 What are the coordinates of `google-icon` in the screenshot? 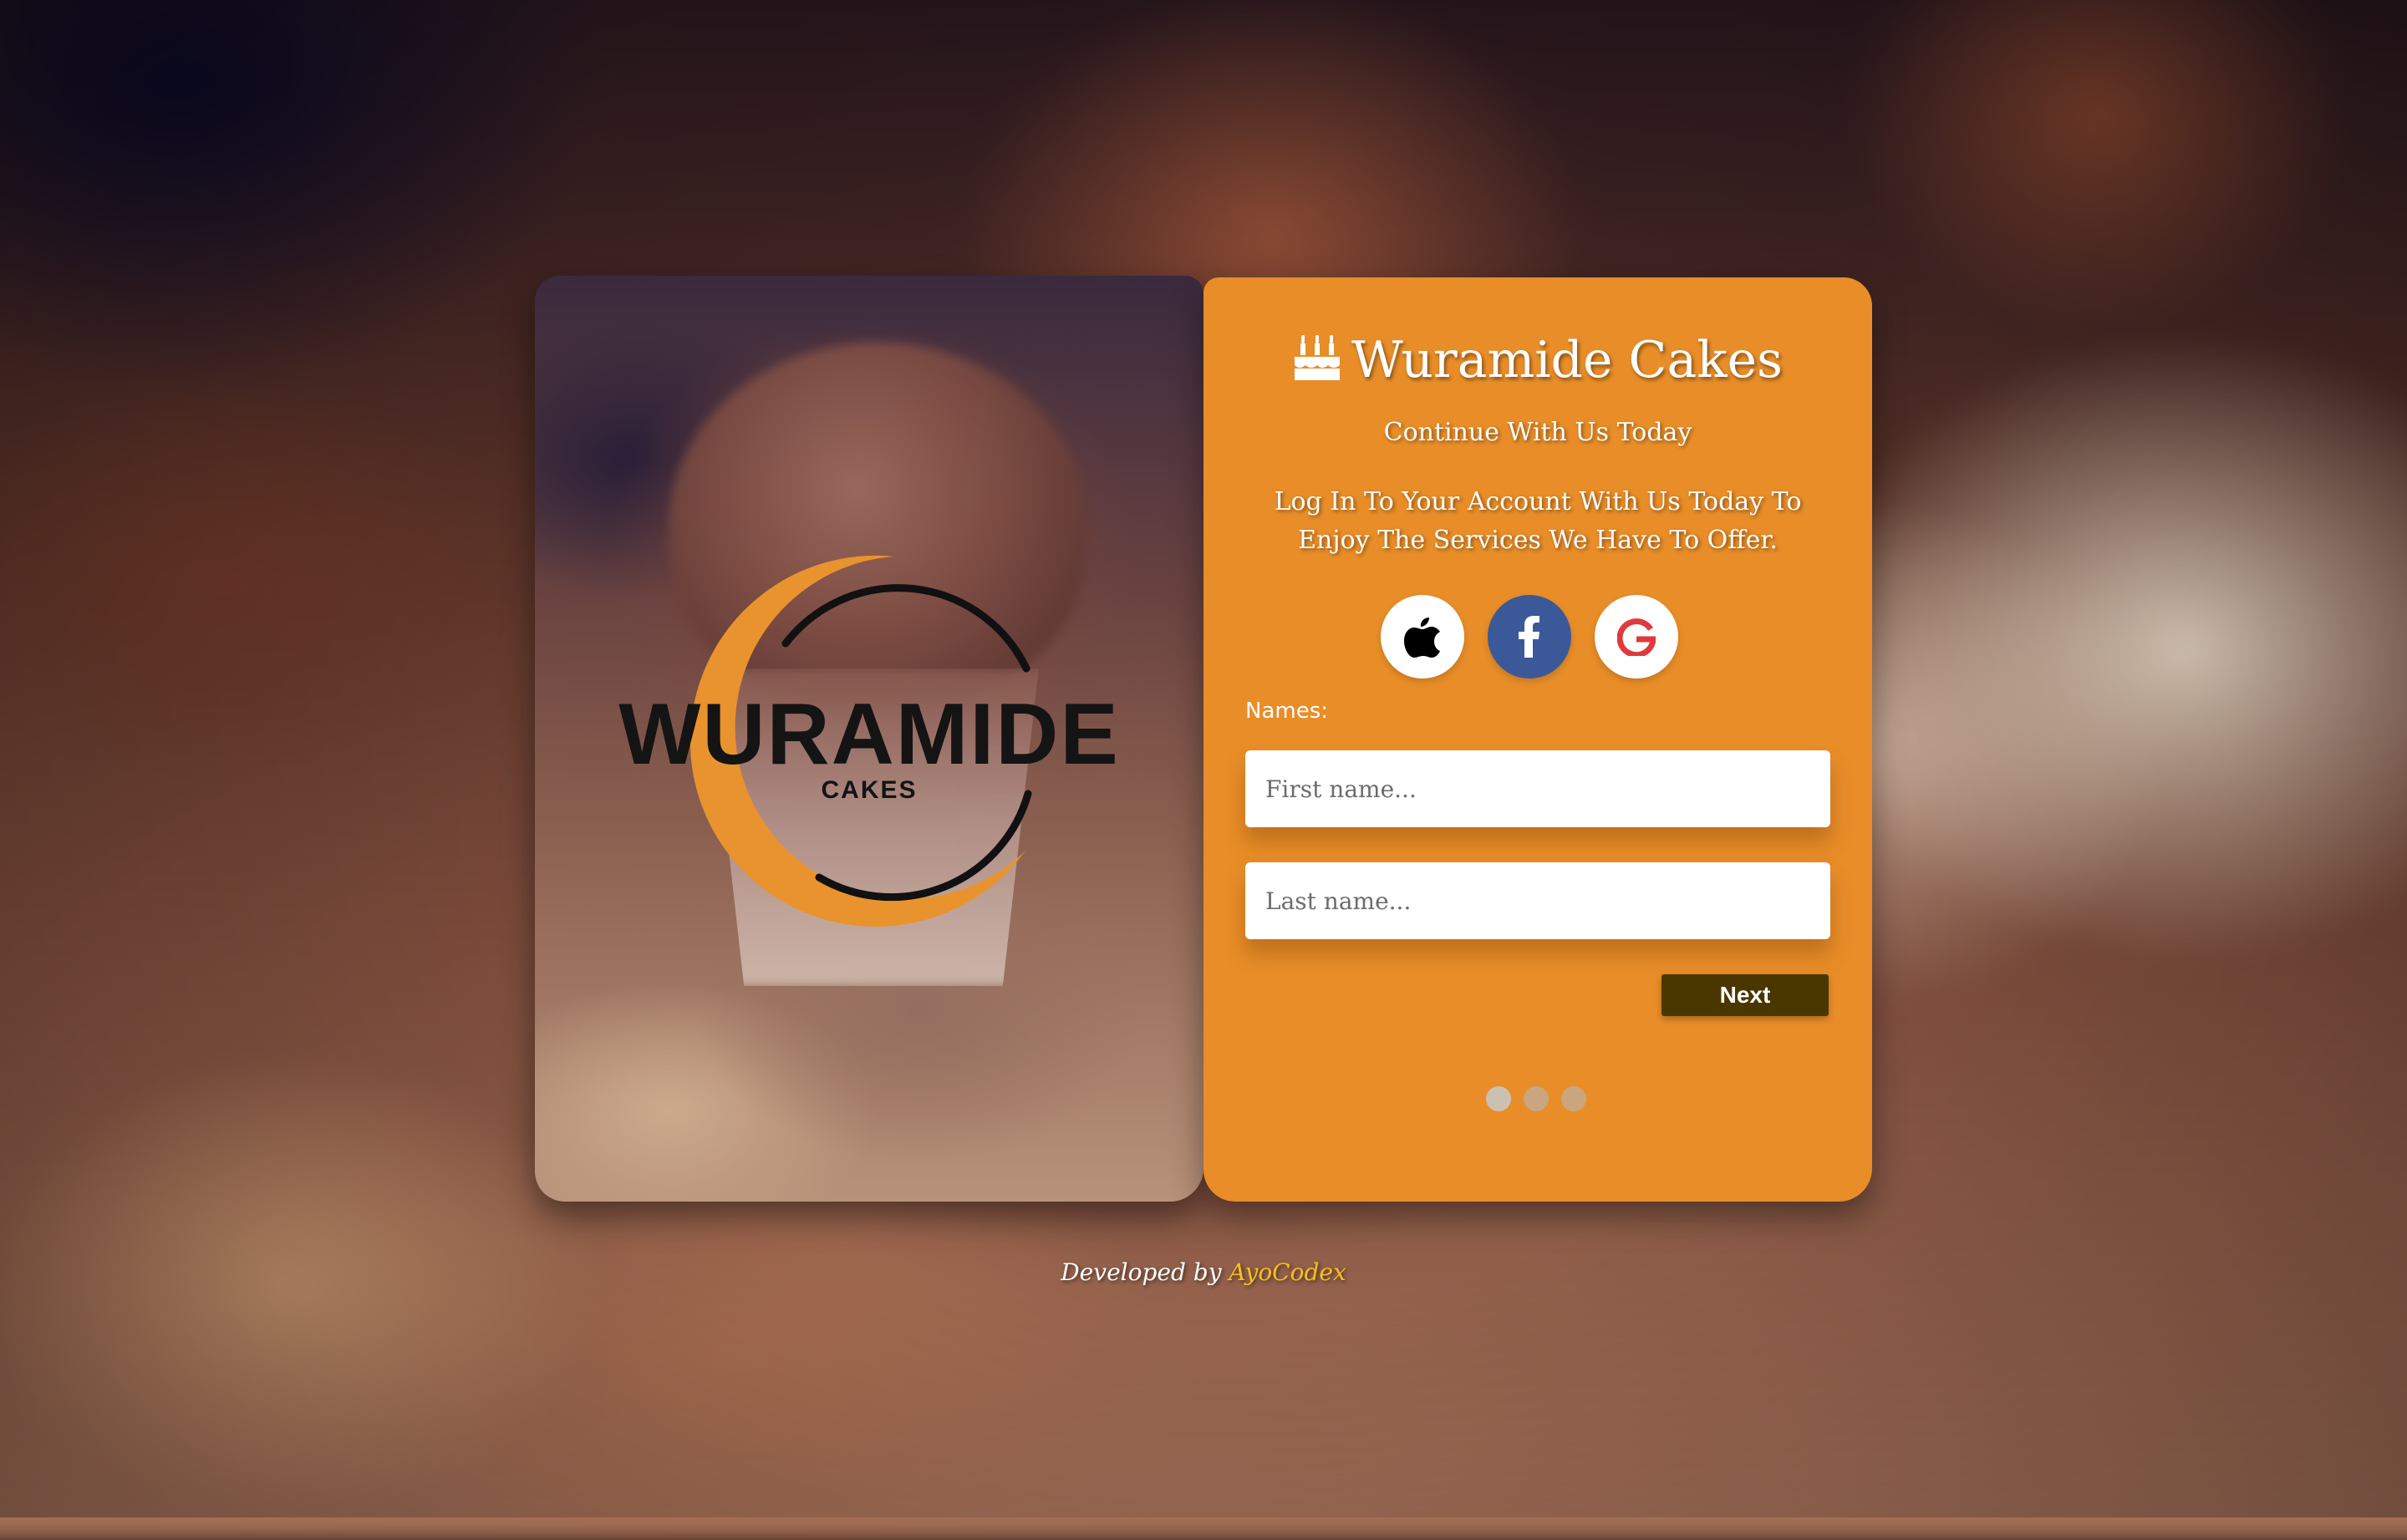 It's located at (1636, 637).